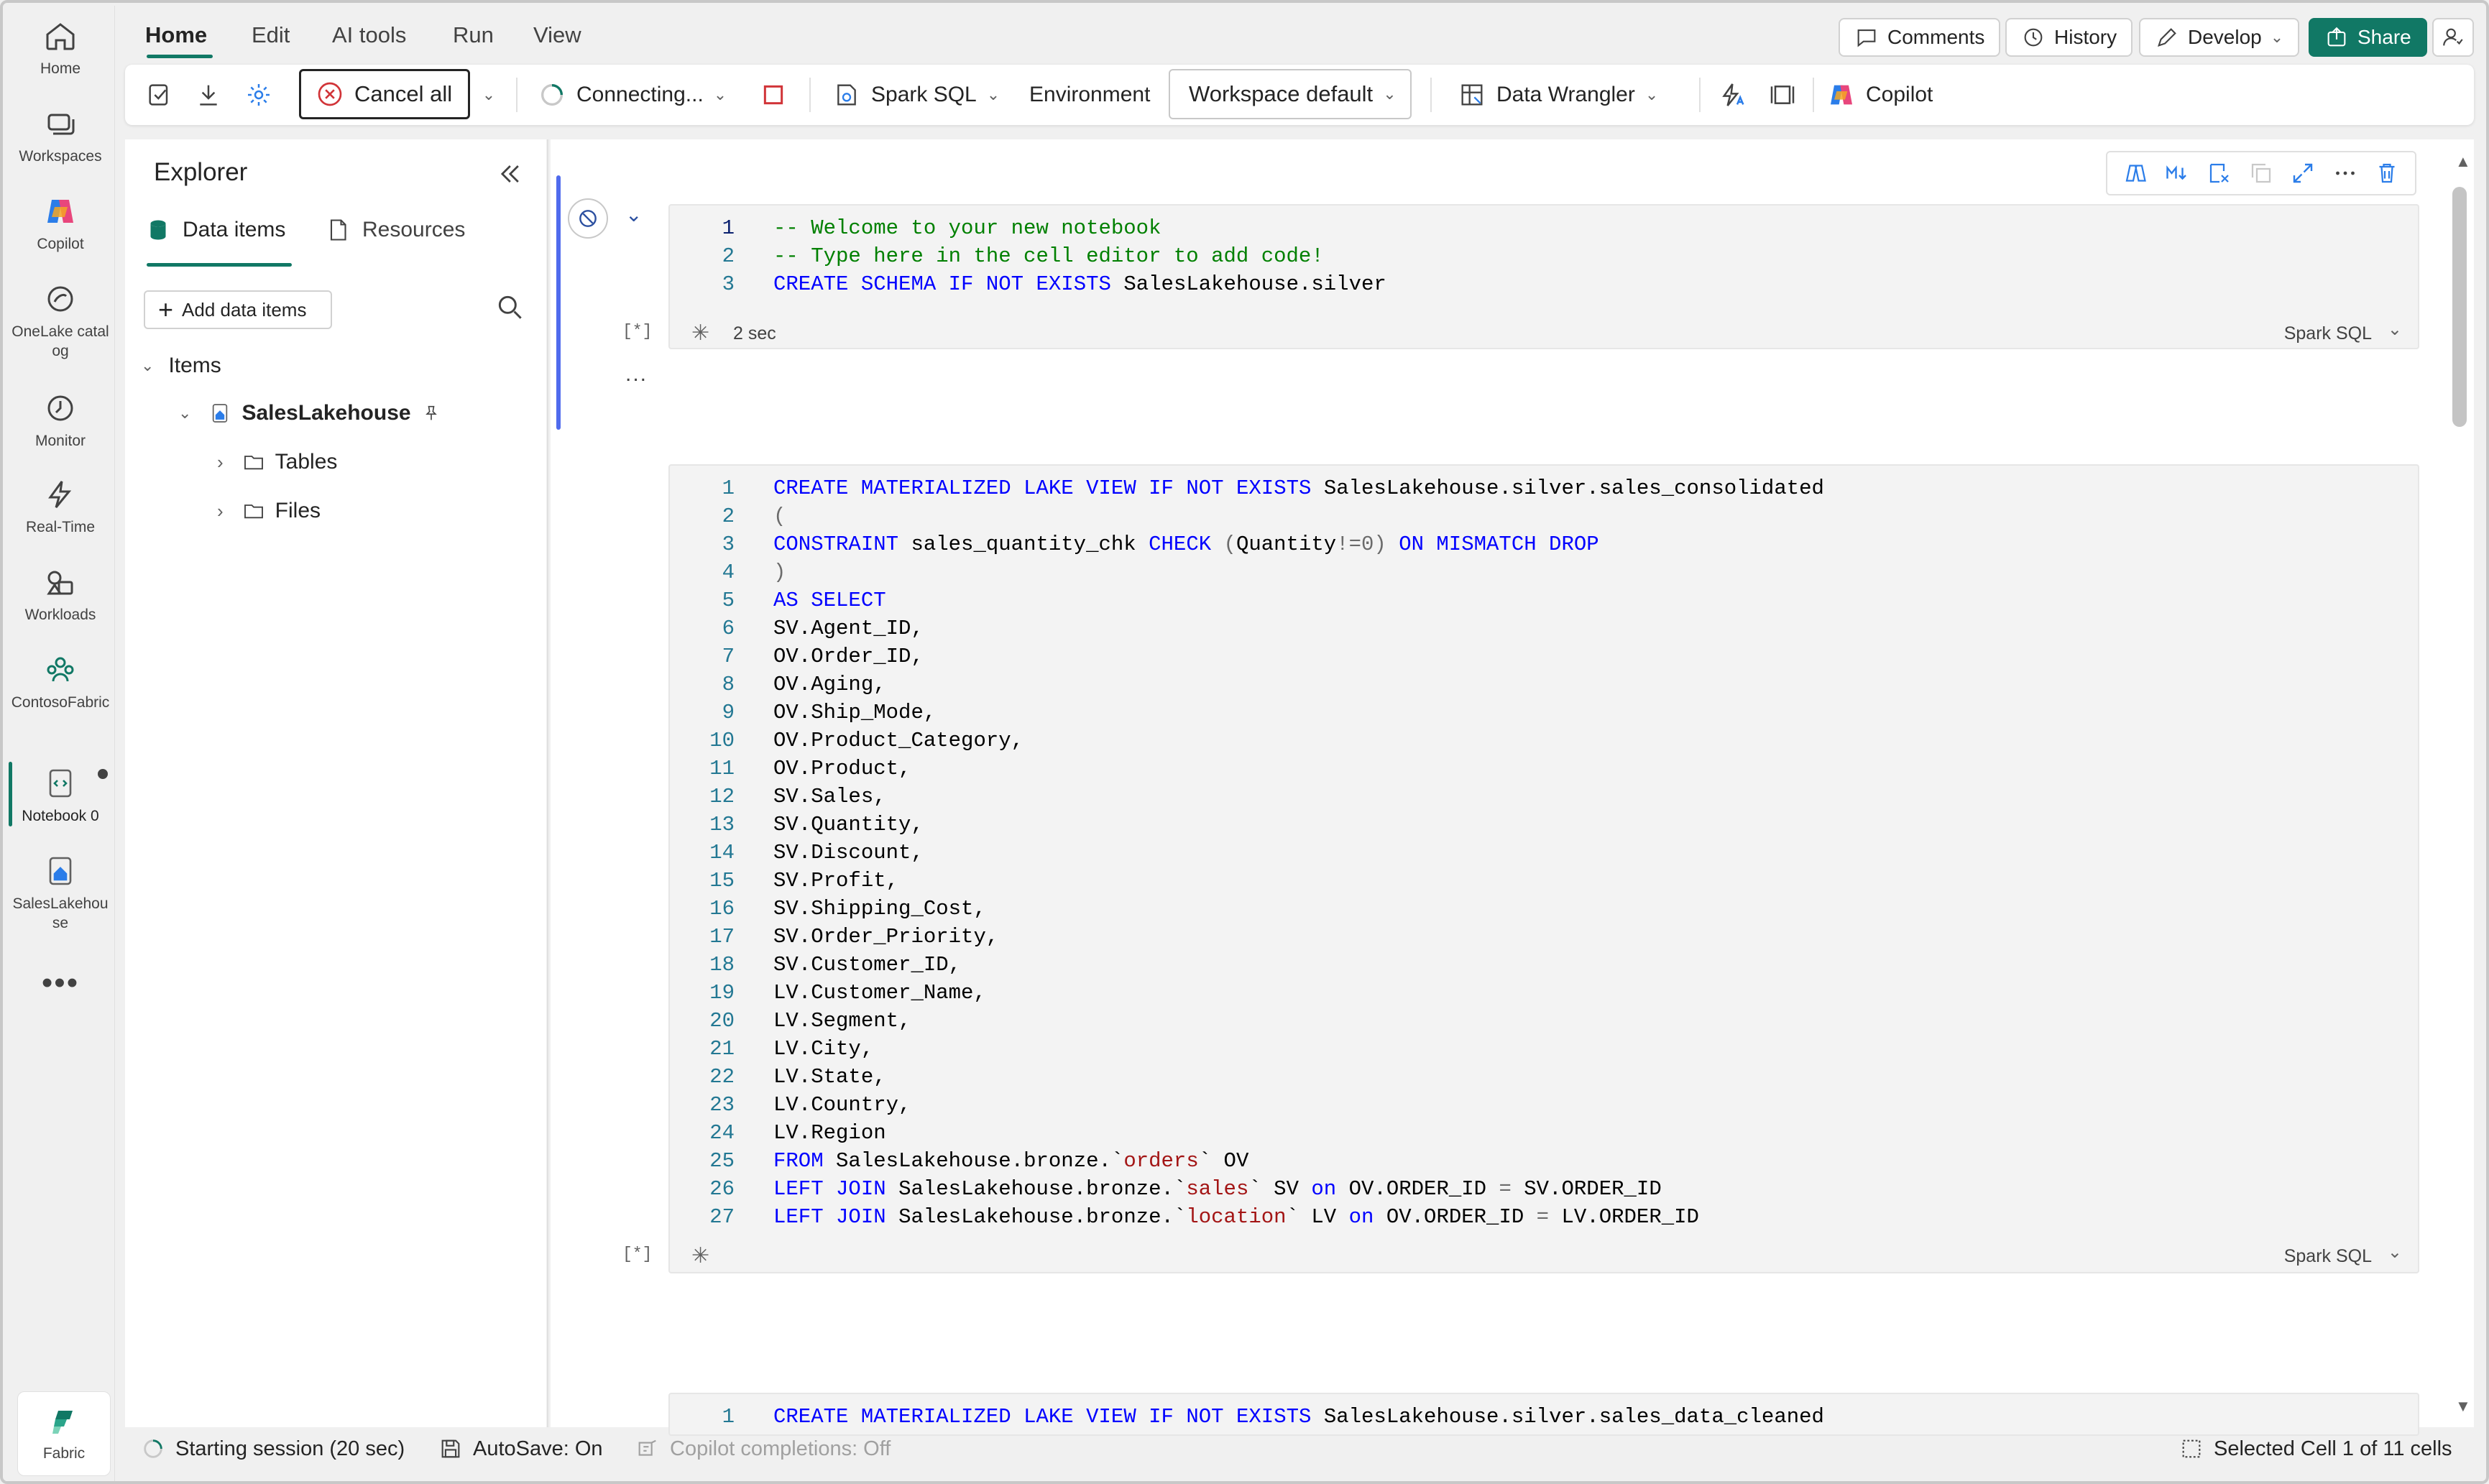 Image resolution: width=2489 pixels, height=1484 pixels. What do you see at coordinates (1544, 628) in the screenshot?
I see `code-line: 6 SV.Agent_ID,` at bounding box center [1544, 628].